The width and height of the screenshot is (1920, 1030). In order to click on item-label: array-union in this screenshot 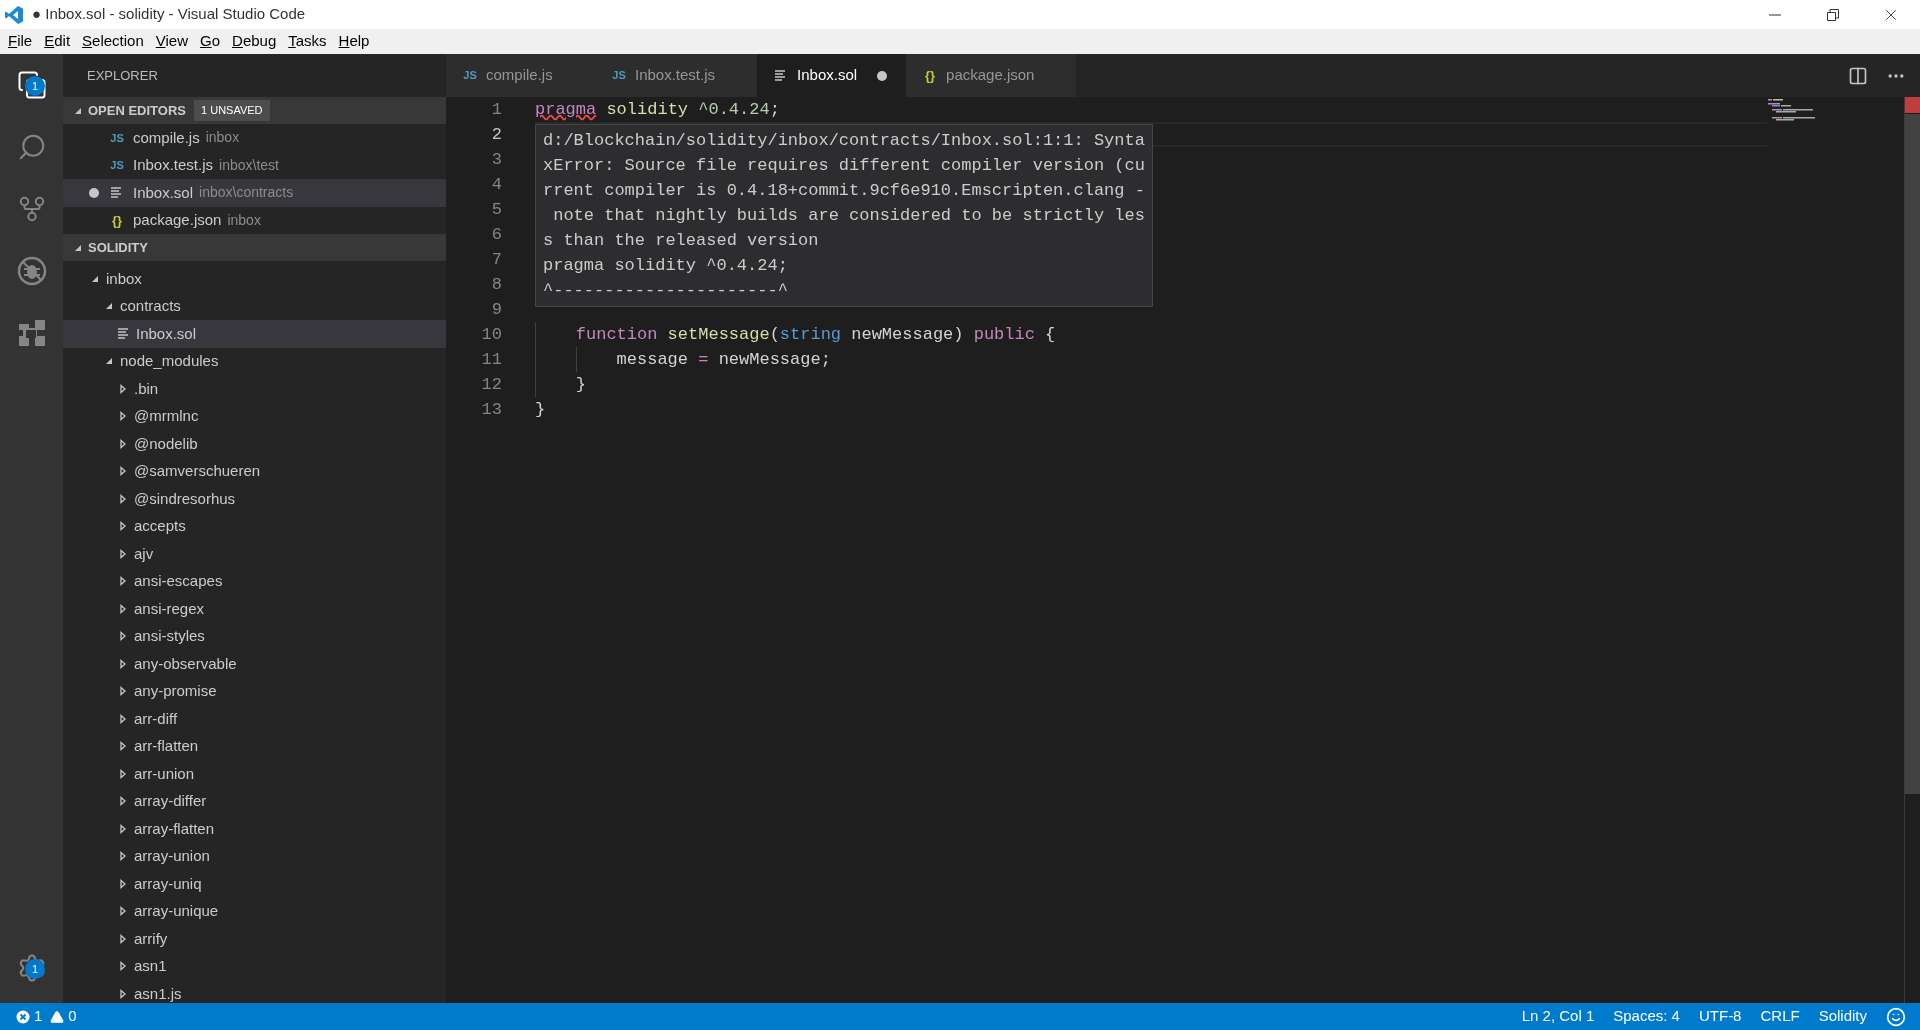, I will do `click(172, 856)`.